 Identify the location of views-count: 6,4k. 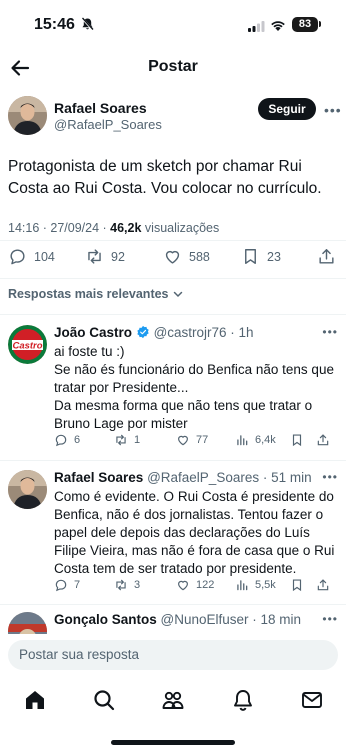
(265, 440).